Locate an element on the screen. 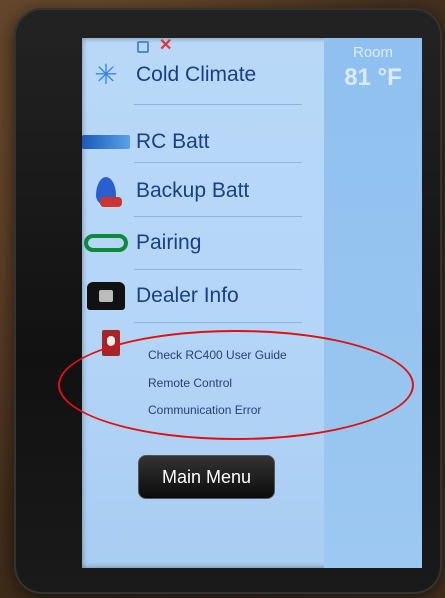  menu-item-backup-batt: Backup Batt is located at coordinates (187, 191).